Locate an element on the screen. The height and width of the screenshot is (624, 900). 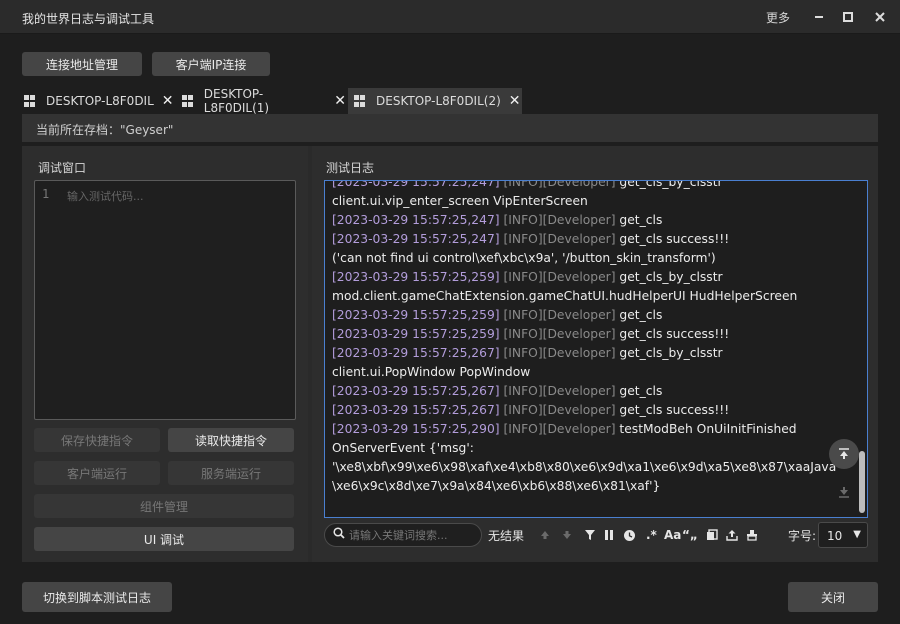
prev-match-icon is located at coordinates (545, 535).